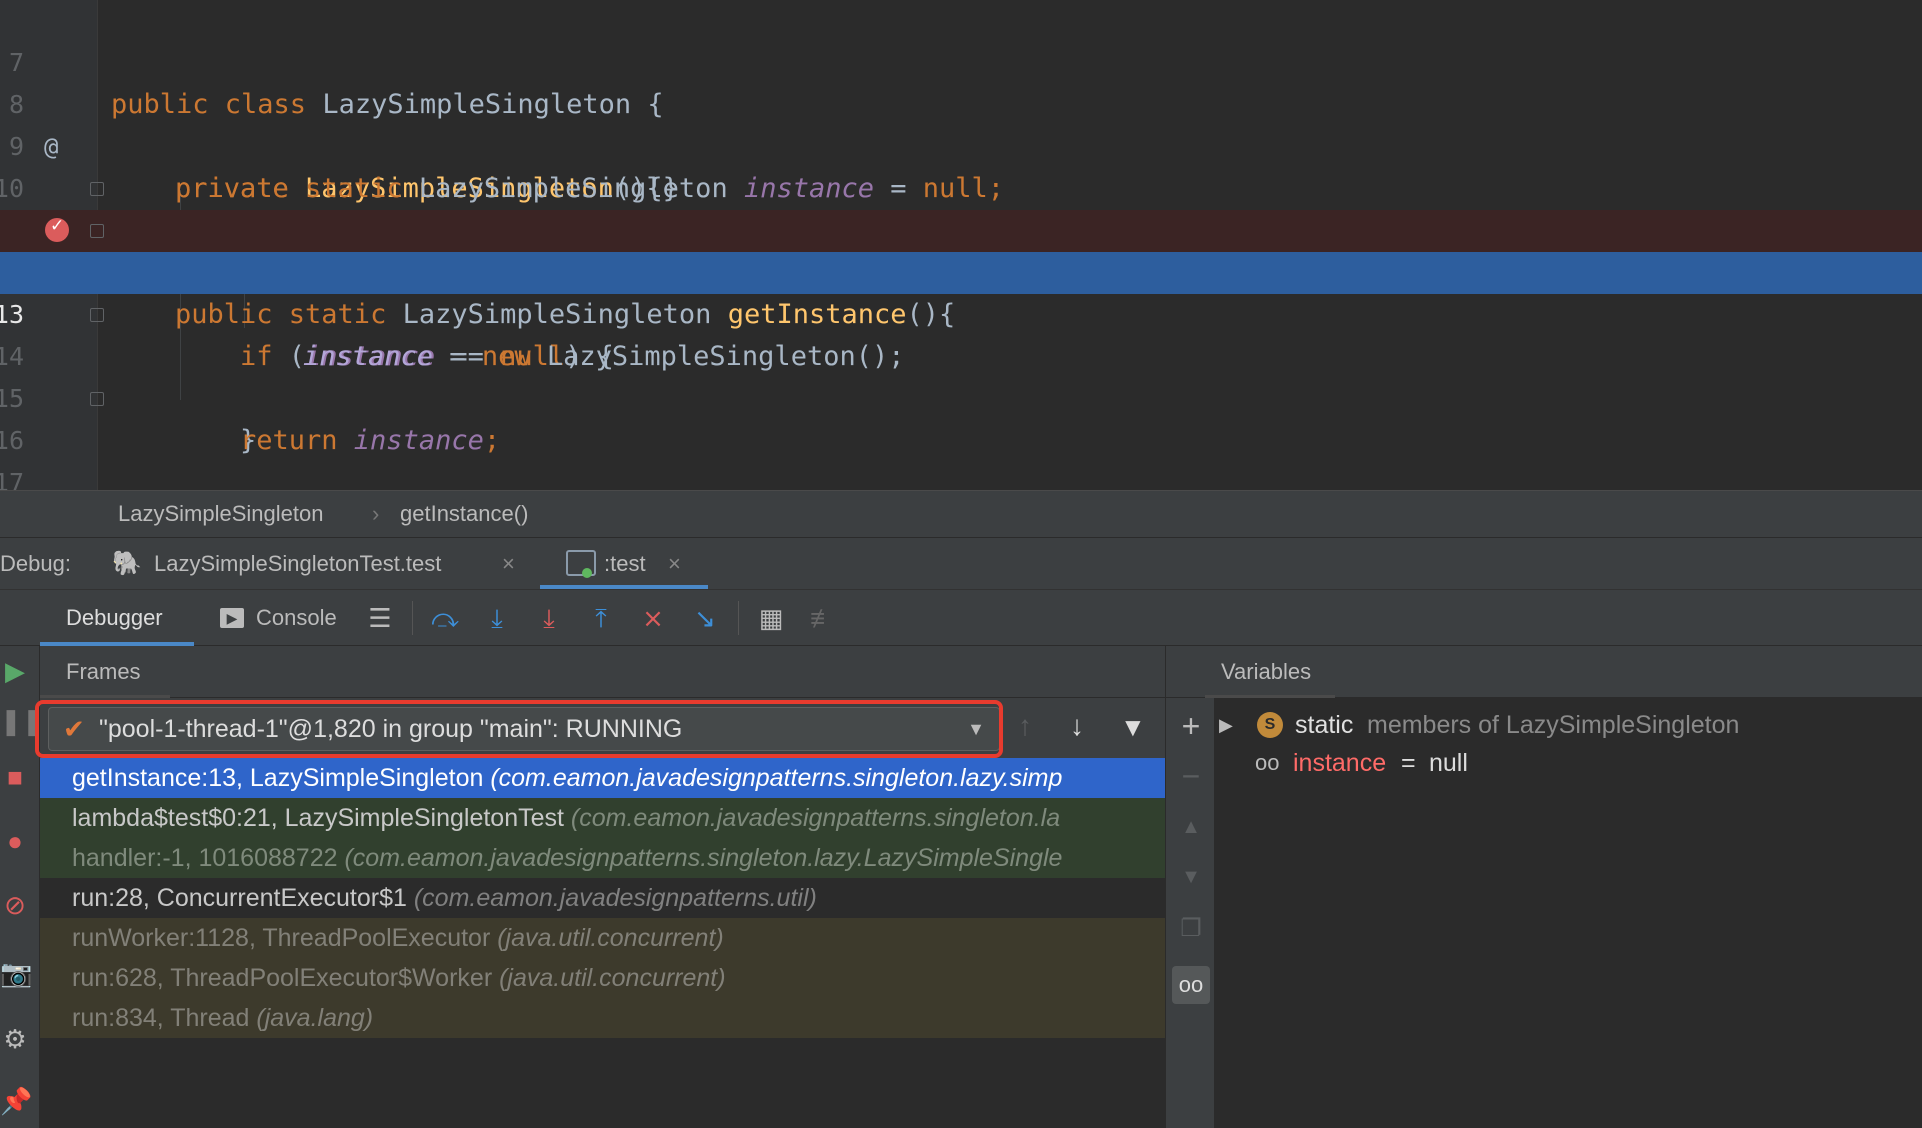 The width and height of the screenshot is (1922, 1128). What do you see at coordinates (653, 618) in the screenshot?
I see `drop-frame-icon: ⨯` at bounding box center [653, 618].